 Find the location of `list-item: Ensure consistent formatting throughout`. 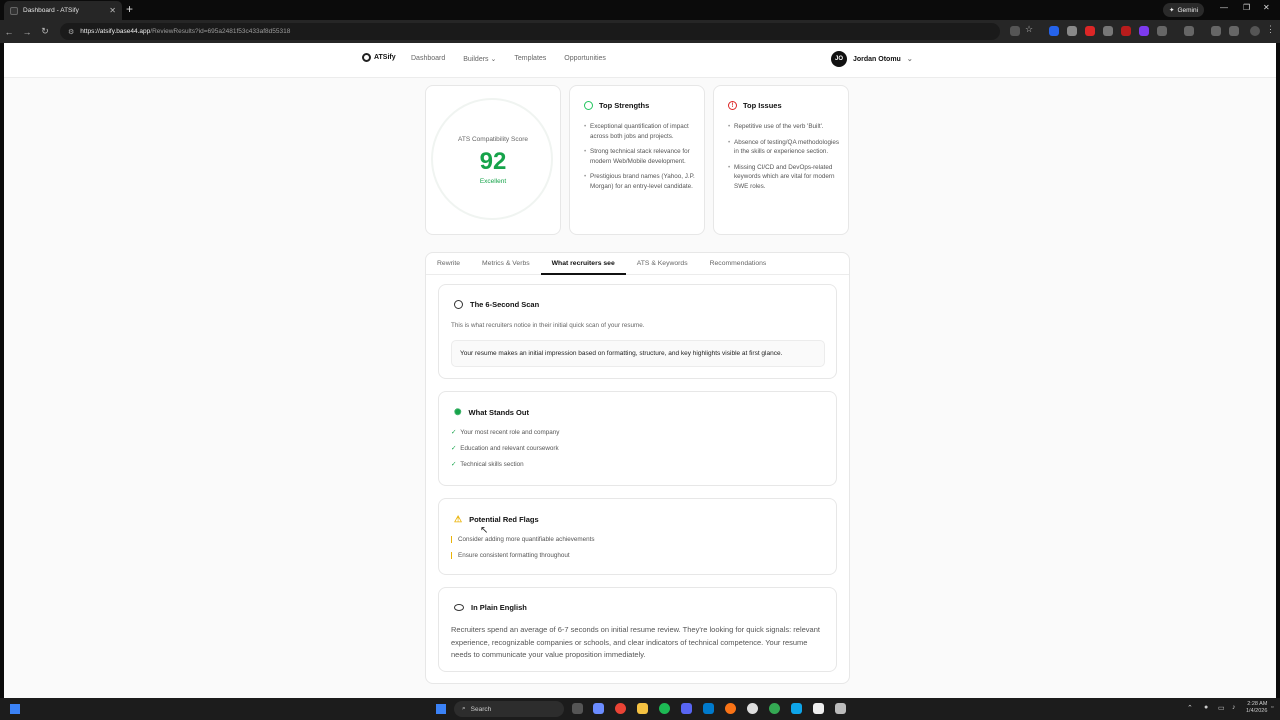

list-item: Ensure consistent formatting throughout is located at coordinates (523, 555).